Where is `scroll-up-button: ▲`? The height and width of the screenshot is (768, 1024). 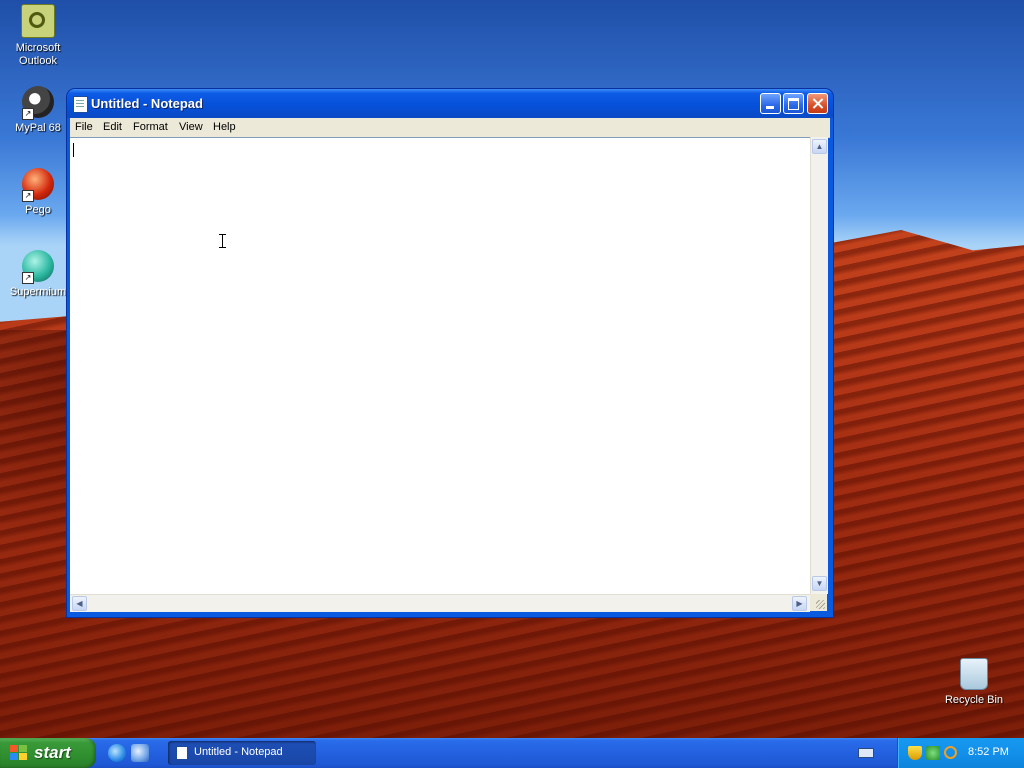
scroll-up-button: ▲ is located at coordinates (819, 146).